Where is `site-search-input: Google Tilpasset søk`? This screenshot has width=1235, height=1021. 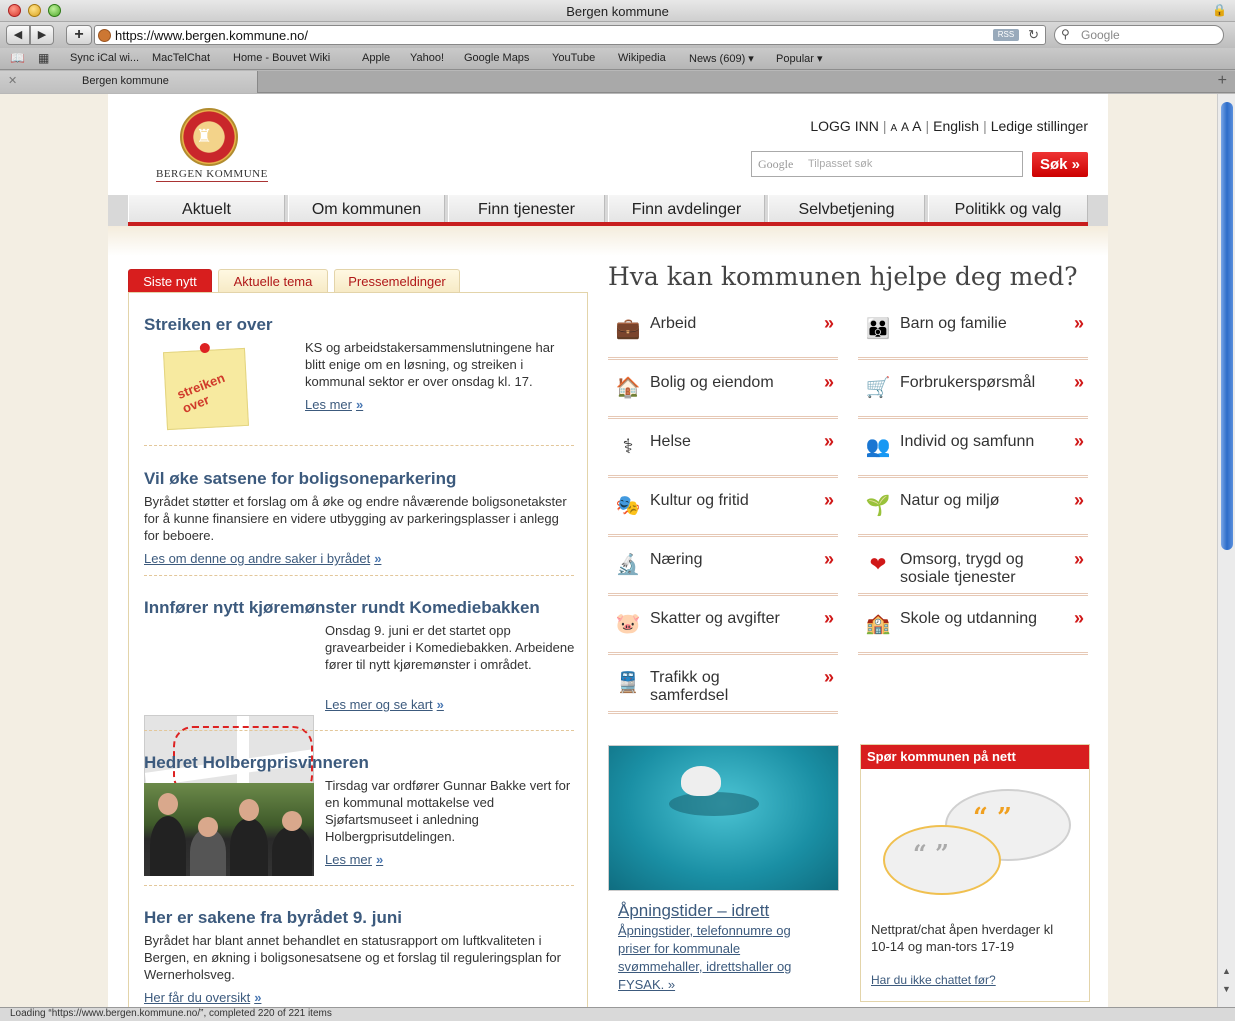
site-search-input: Google Tilpasset søk is located at coordinates (887, 164).